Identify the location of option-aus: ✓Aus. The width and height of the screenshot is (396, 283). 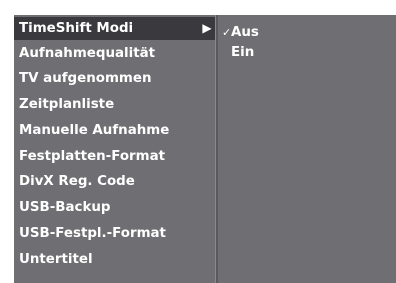
(240, 33).